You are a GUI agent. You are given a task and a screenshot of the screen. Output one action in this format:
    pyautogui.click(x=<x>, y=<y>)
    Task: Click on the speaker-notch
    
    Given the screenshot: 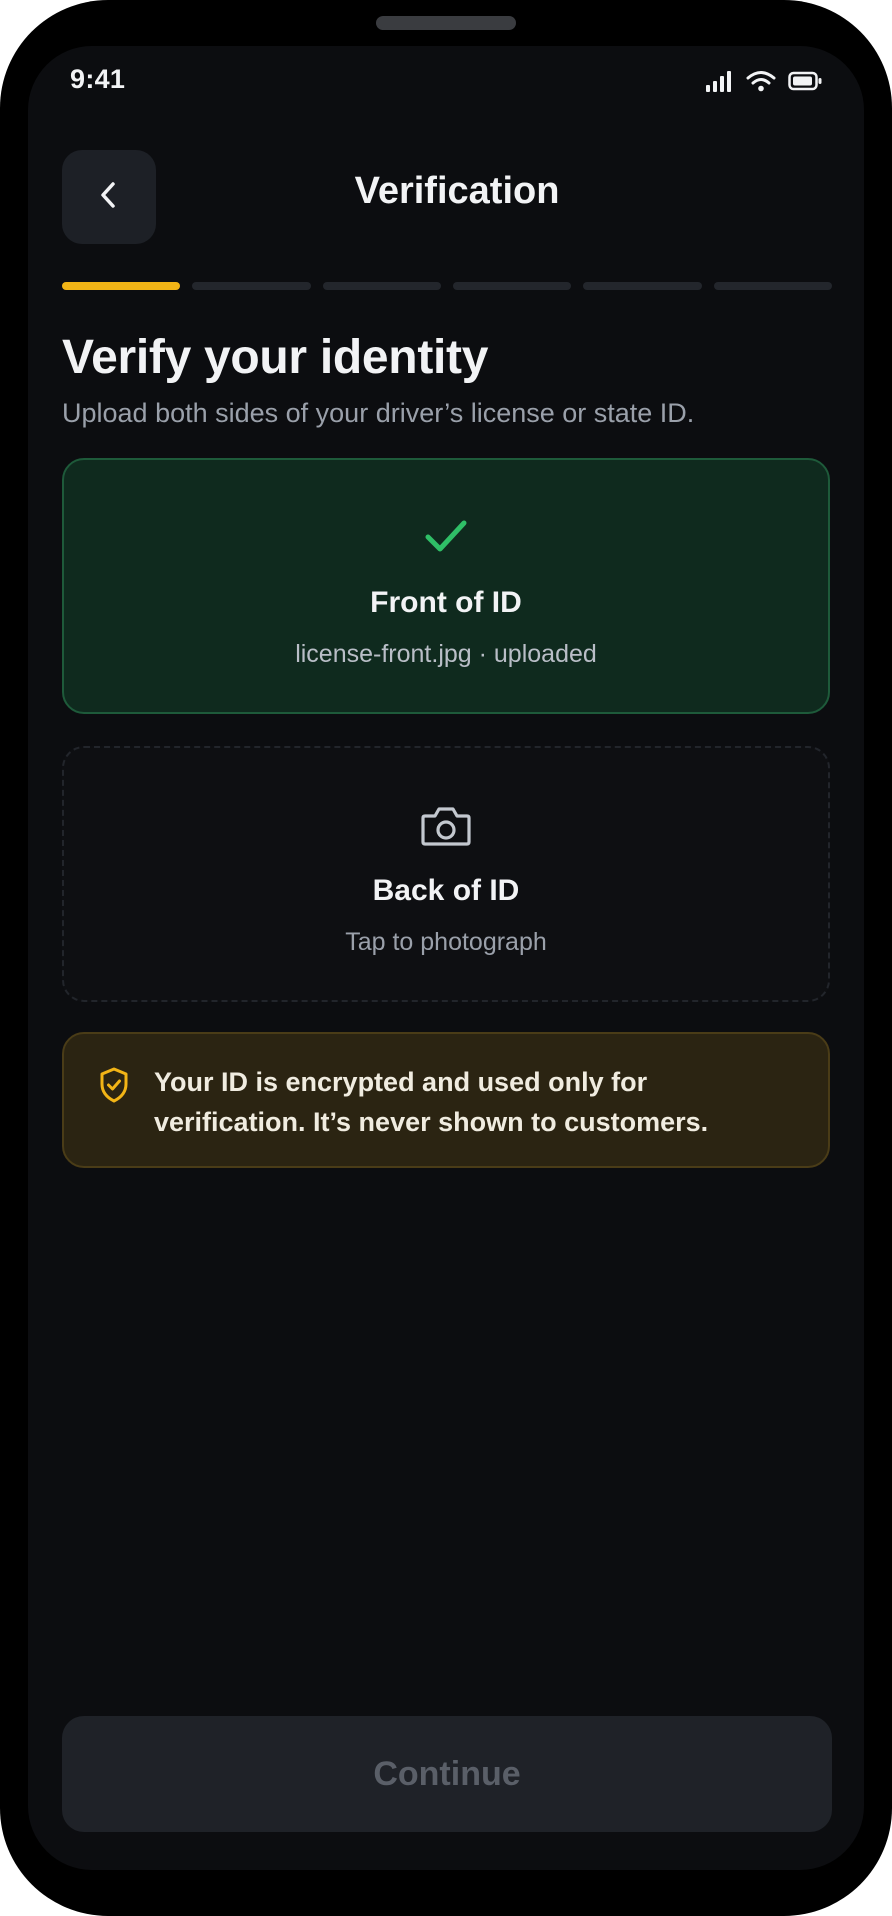 What is the action you would take?
    pyautogui.click(x=446, y=23)
    